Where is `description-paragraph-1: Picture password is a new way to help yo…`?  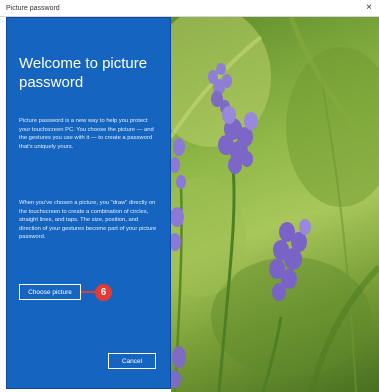
description-paragraph-1: Picture password is a new way to help yo… is located at coordinates (86, 134).